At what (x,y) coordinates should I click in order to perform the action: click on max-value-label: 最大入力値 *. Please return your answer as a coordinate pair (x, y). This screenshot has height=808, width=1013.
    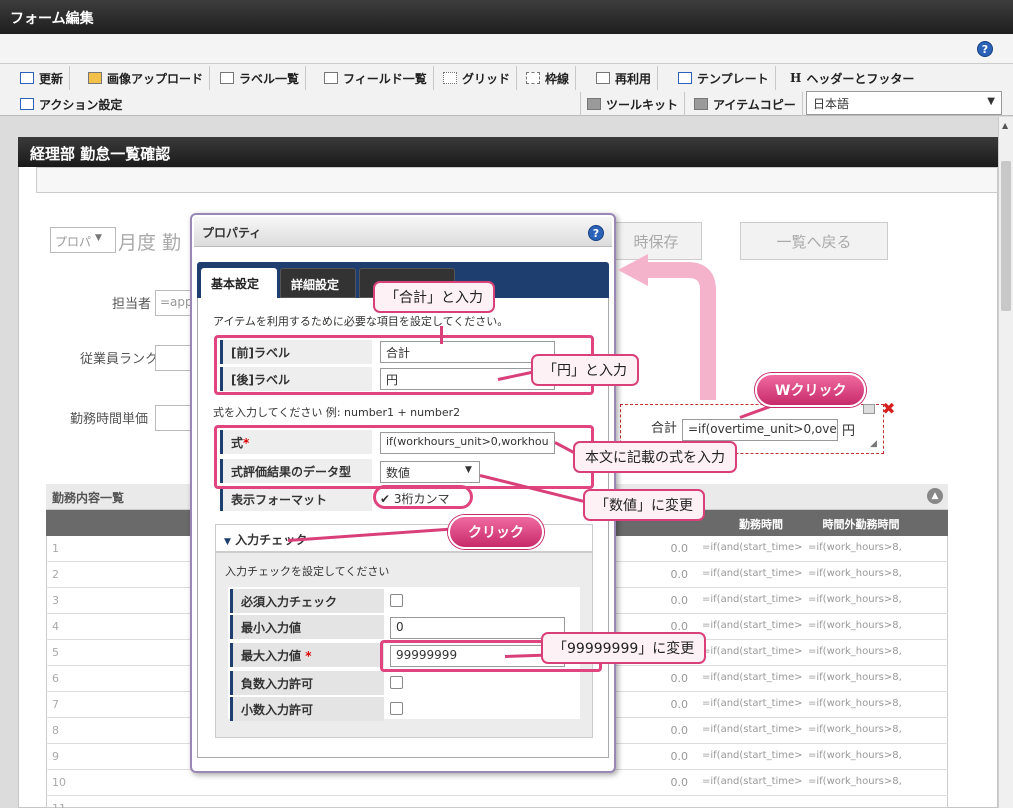
    Looking at the image, I should click on (307, 655).